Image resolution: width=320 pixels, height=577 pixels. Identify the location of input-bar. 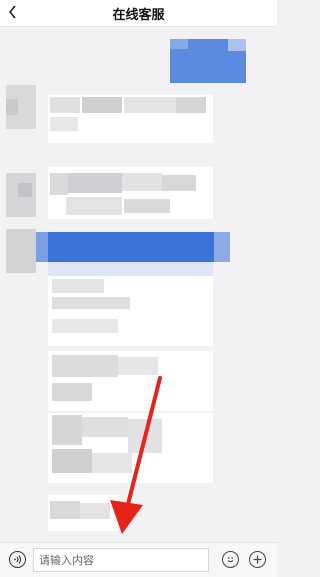
(138, 559).